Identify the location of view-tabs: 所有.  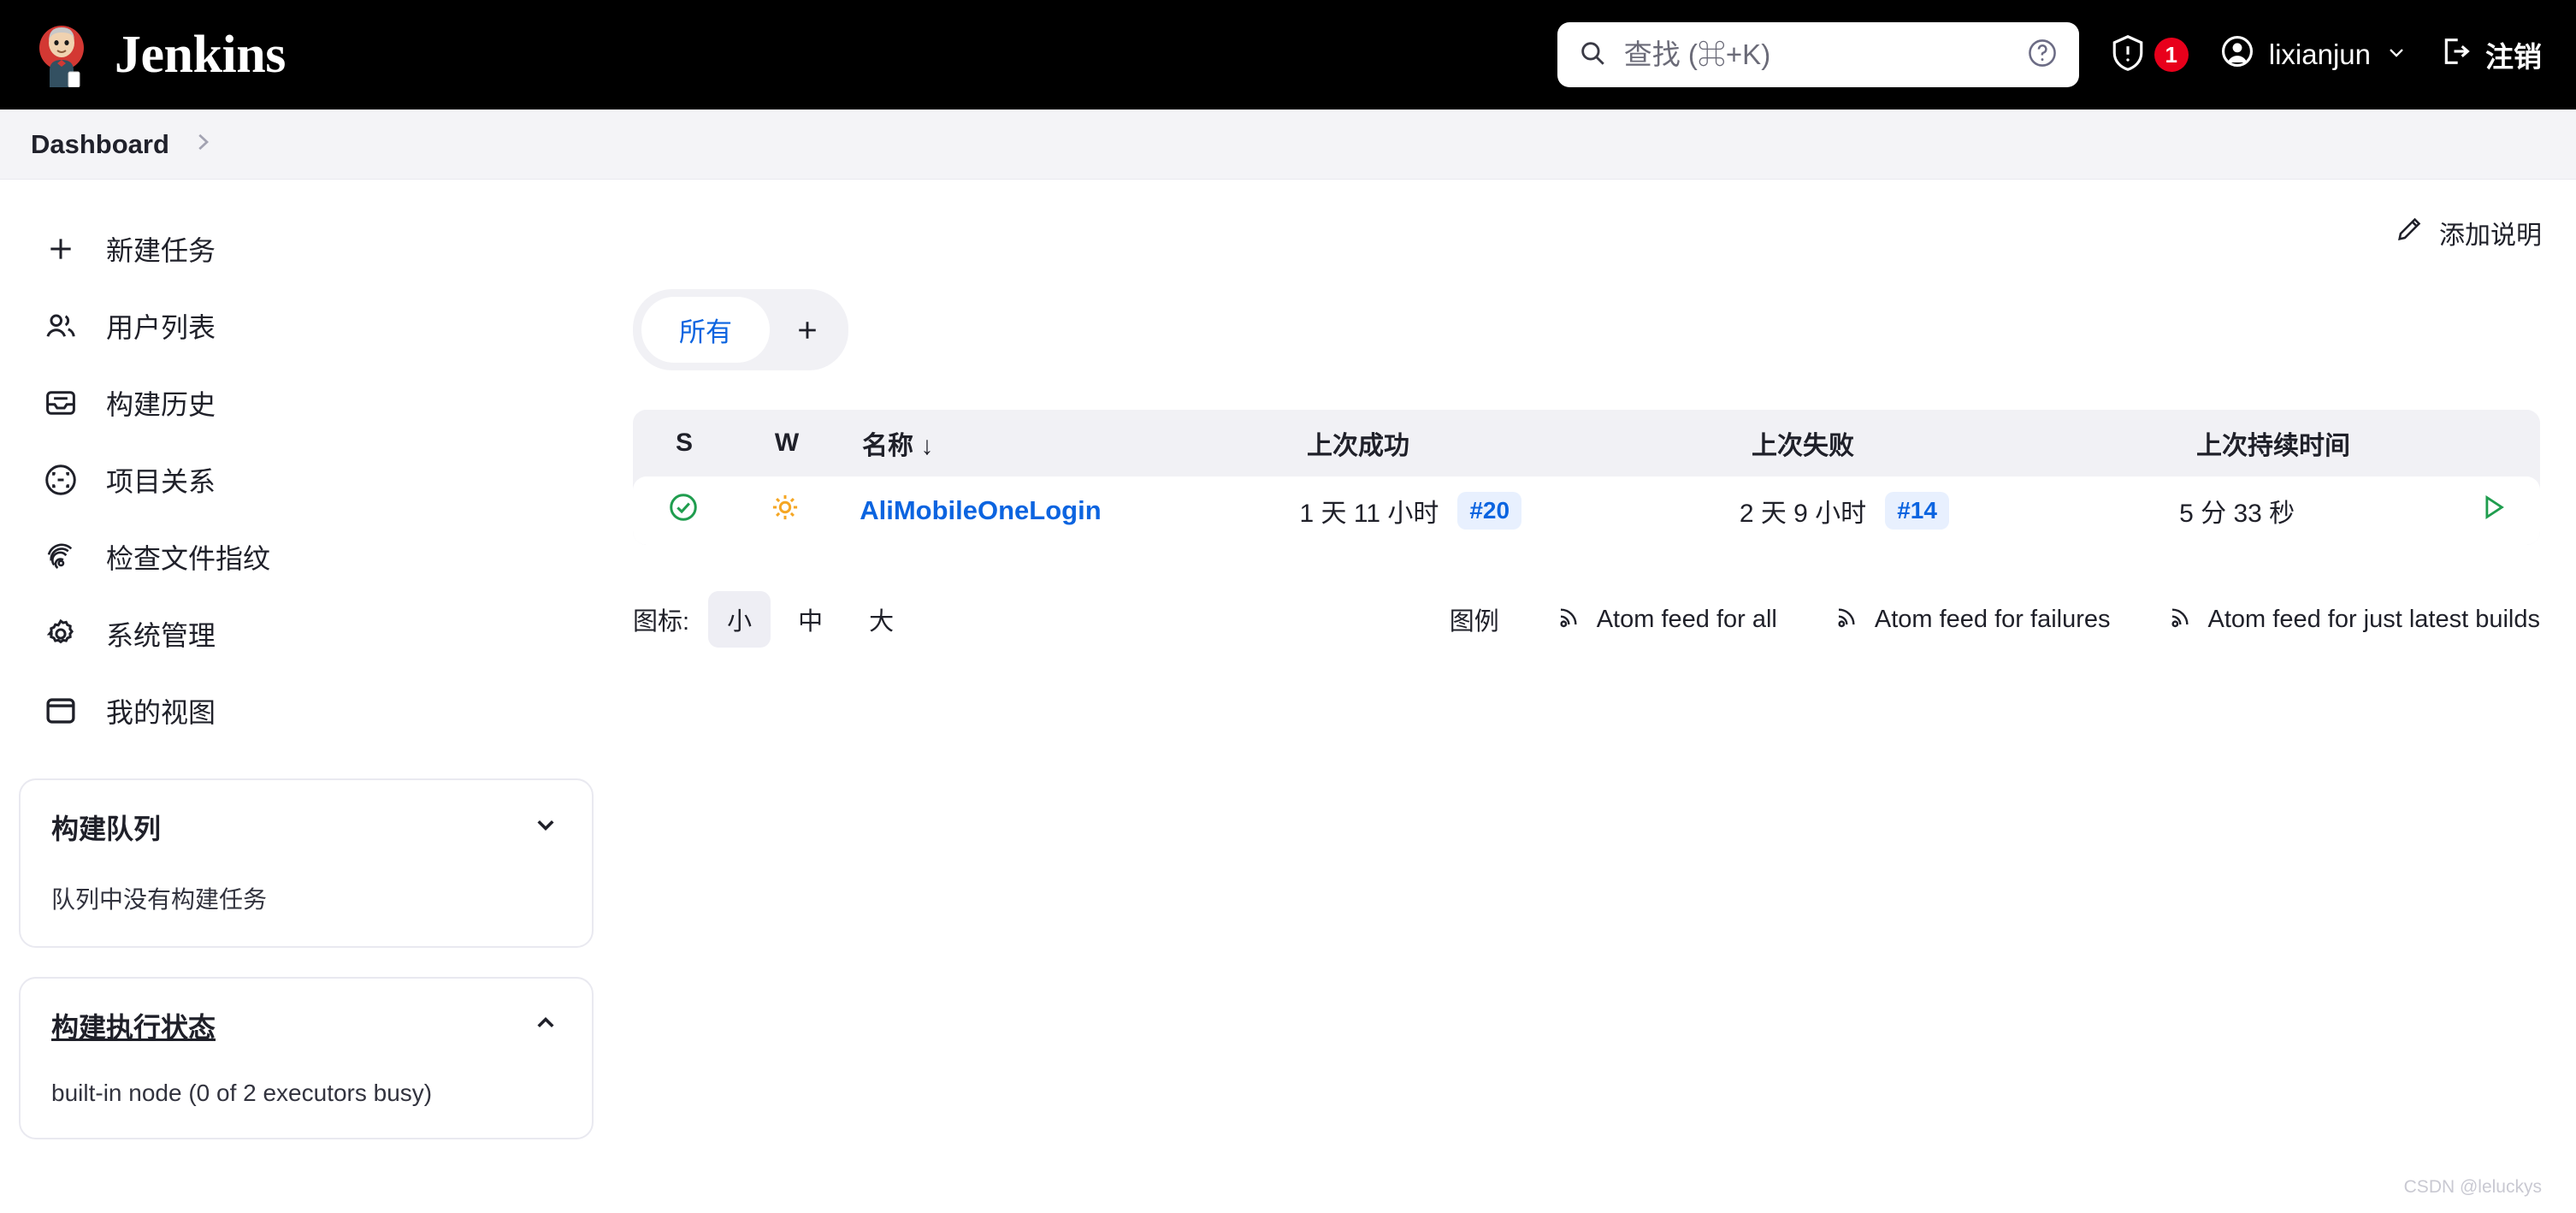
(740, 329).